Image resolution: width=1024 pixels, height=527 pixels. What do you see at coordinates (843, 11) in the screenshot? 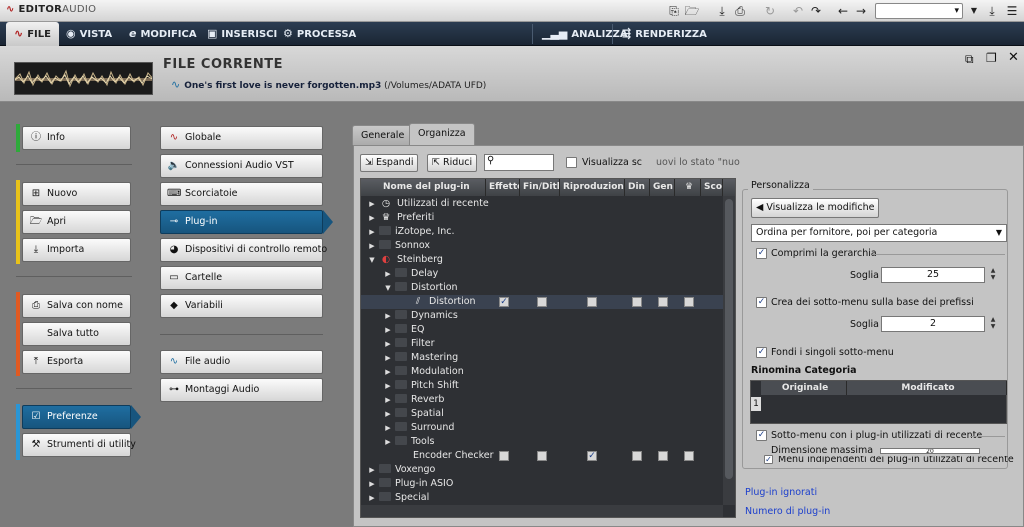
I see `back-arrow-icon: ←` at bounding box center [843, 11].